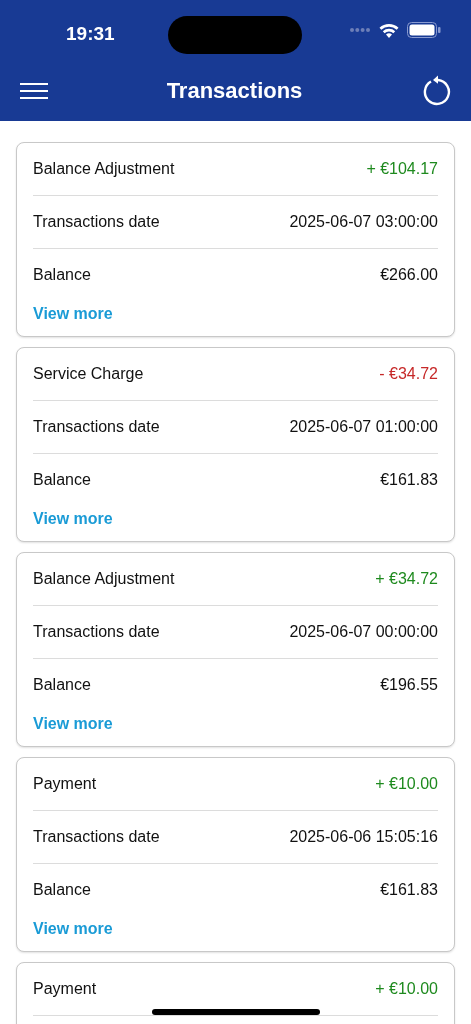 The image size is (471, 1024). What do you see at coordinates (409, 274) in the screenshot?
I see `field-value: €266.00` at bounding box center [409, 274].